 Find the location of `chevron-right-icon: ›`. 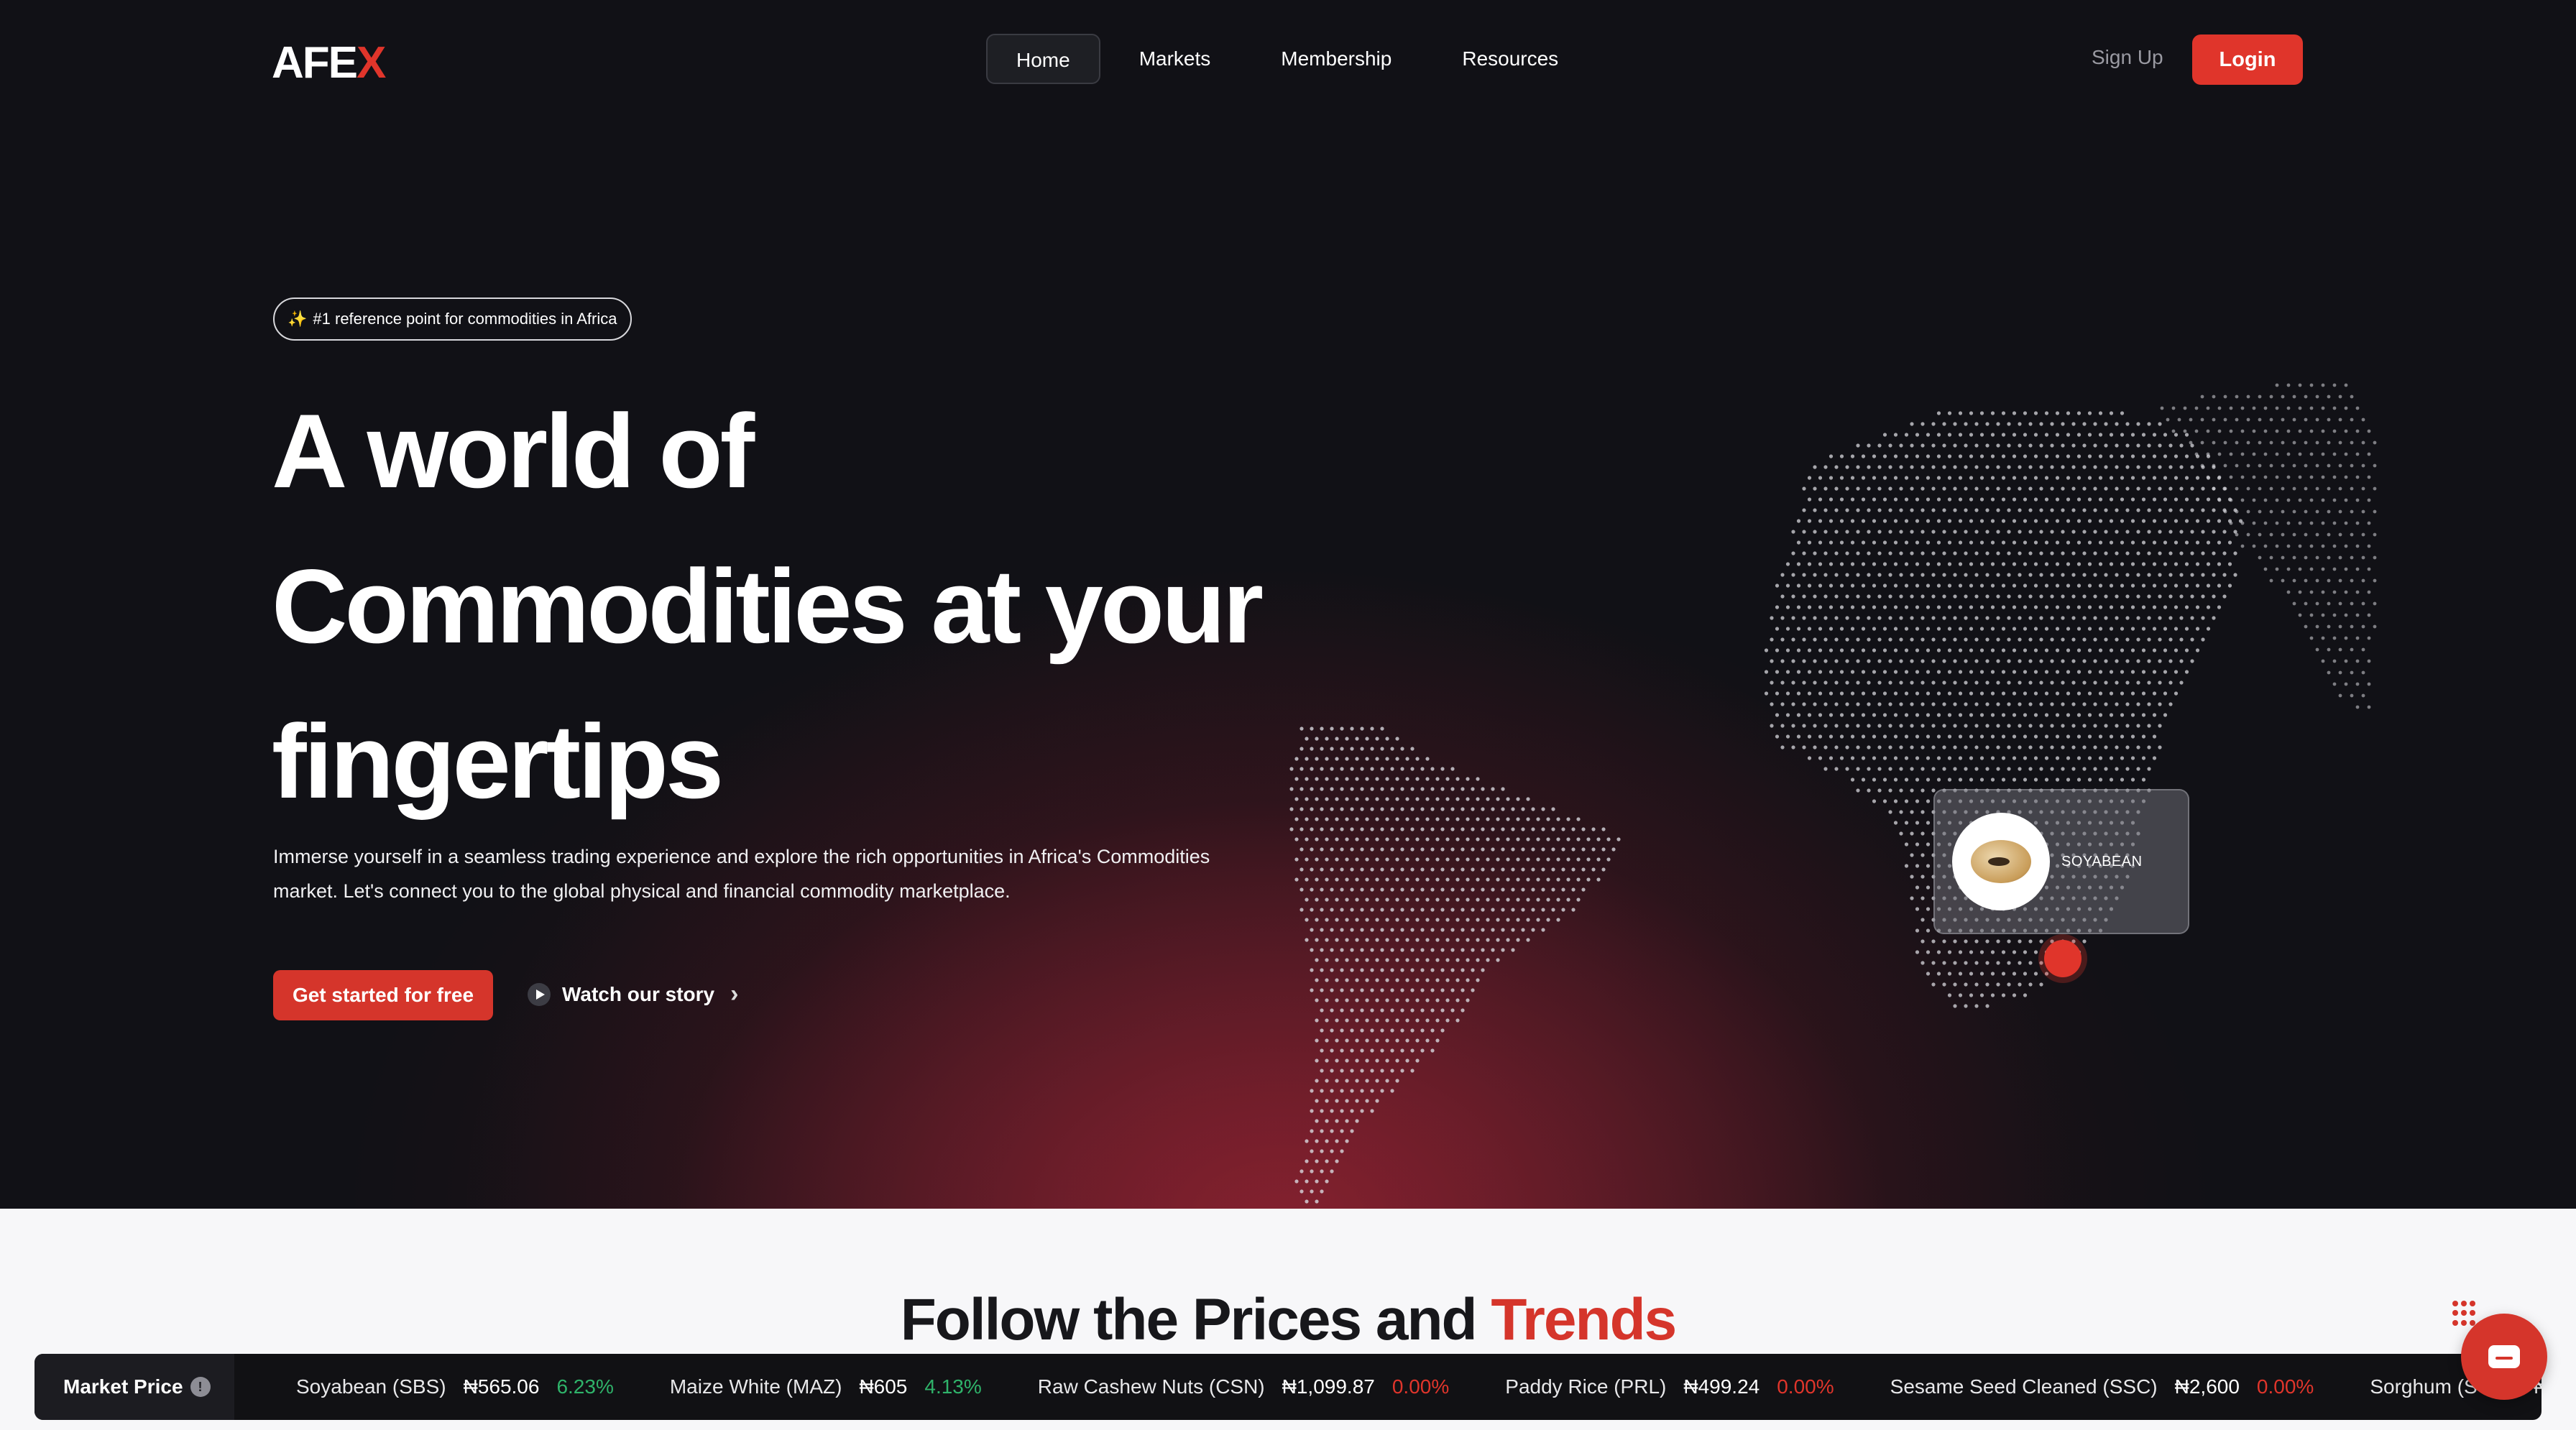

chevron-right-icon: › is located at coordinates (734, 994).